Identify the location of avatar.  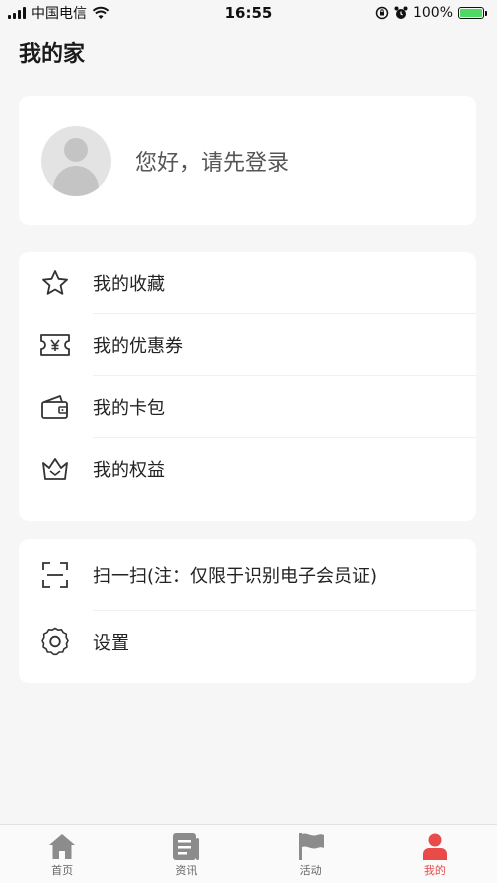
(76, 160).